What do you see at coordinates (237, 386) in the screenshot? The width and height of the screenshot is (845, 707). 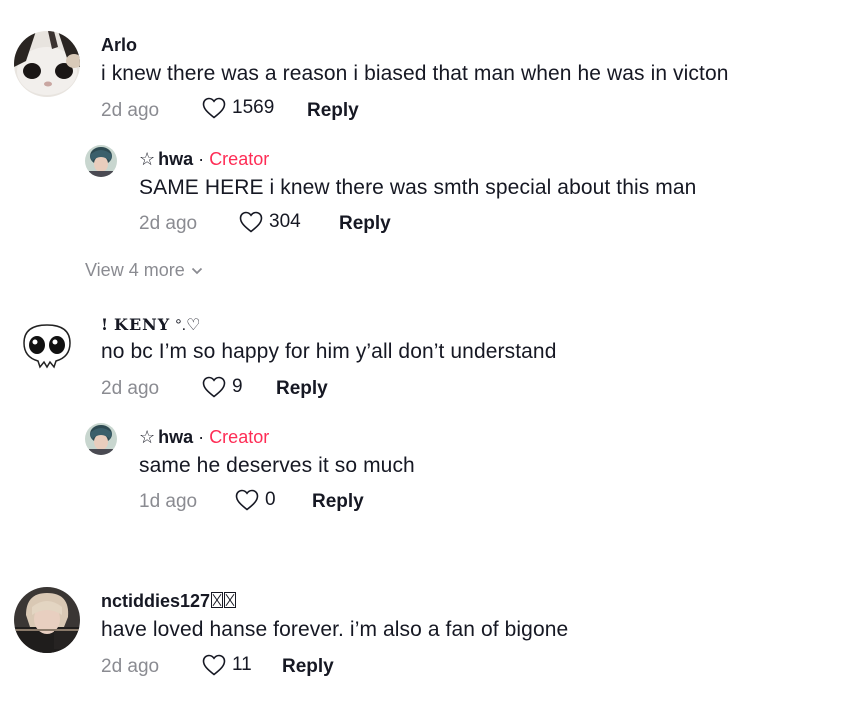 I see `like-count: 9` at bounding box center [237, 386].